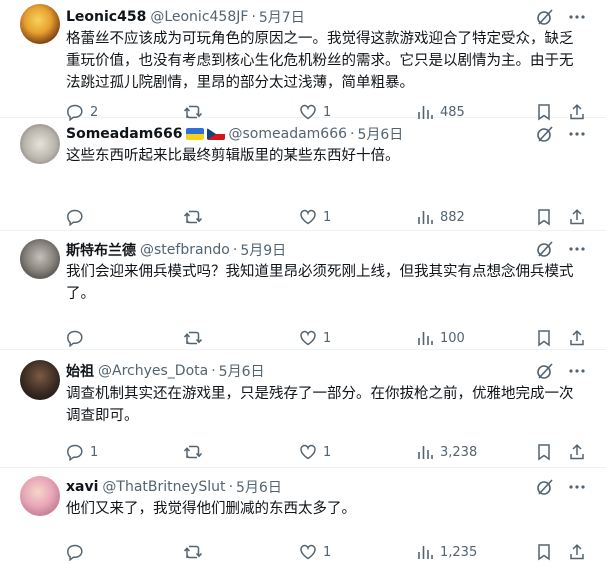 This screenshot has height=564, width=606. Describe the element at coordinates (94, 452) in the screenshot. I see `reply-count: 1` at that location.